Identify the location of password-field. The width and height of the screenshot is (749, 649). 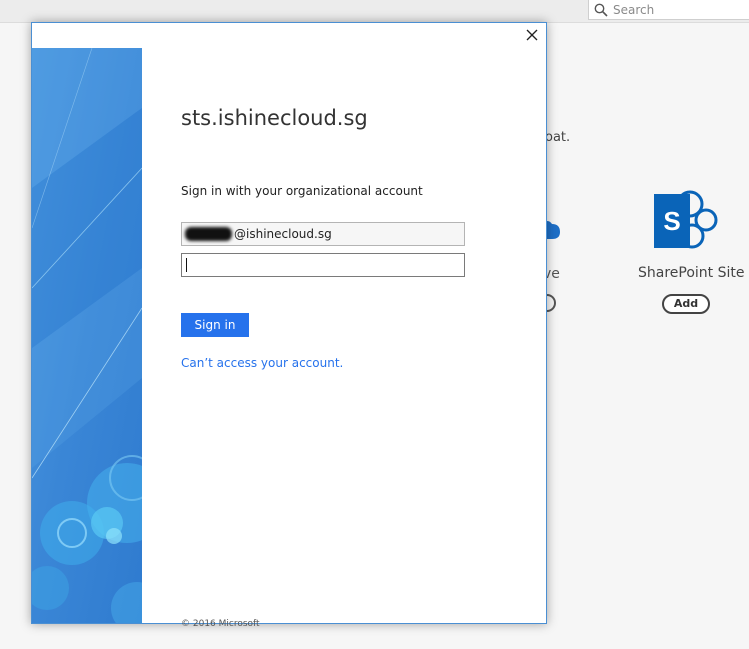
(323, 265).